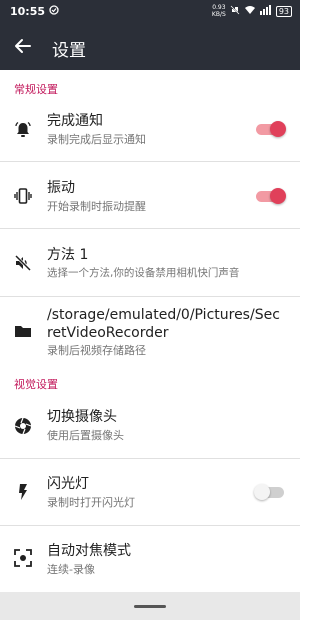 The width and height of the screenshot is (320, 620). What do you see at coordinates (235, 11) in the screenshot?
I see `mute-icon` at bounding box center [235, 11].